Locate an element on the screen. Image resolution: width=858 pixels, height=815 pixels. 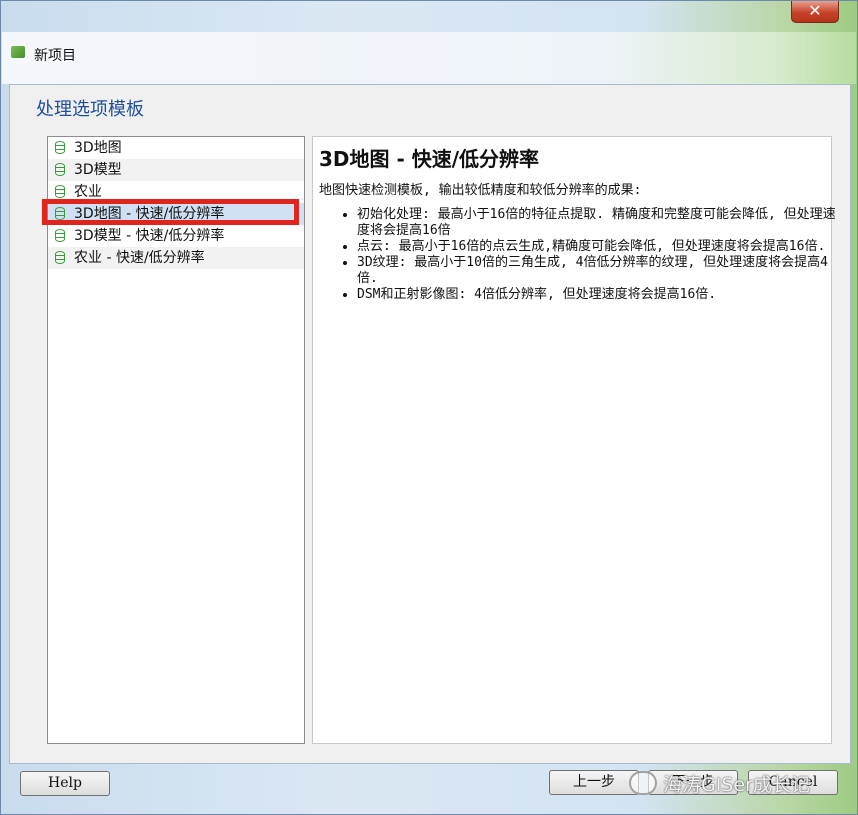
header-bar: 新项目 is located at coordinates (429, 58).